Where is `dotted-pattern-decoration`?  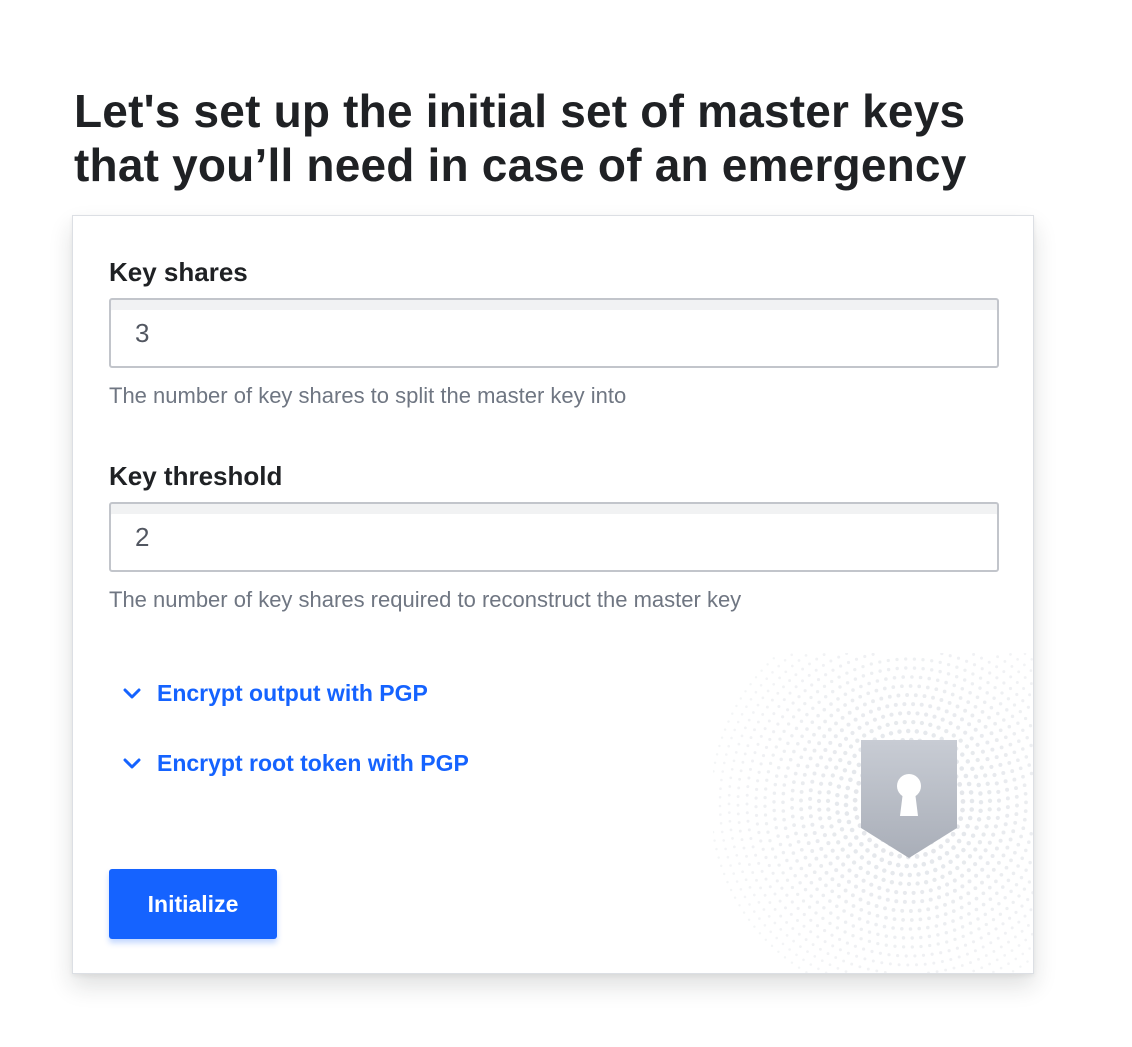
dotted-pattern-decoration is located at coordinates (873, 813).